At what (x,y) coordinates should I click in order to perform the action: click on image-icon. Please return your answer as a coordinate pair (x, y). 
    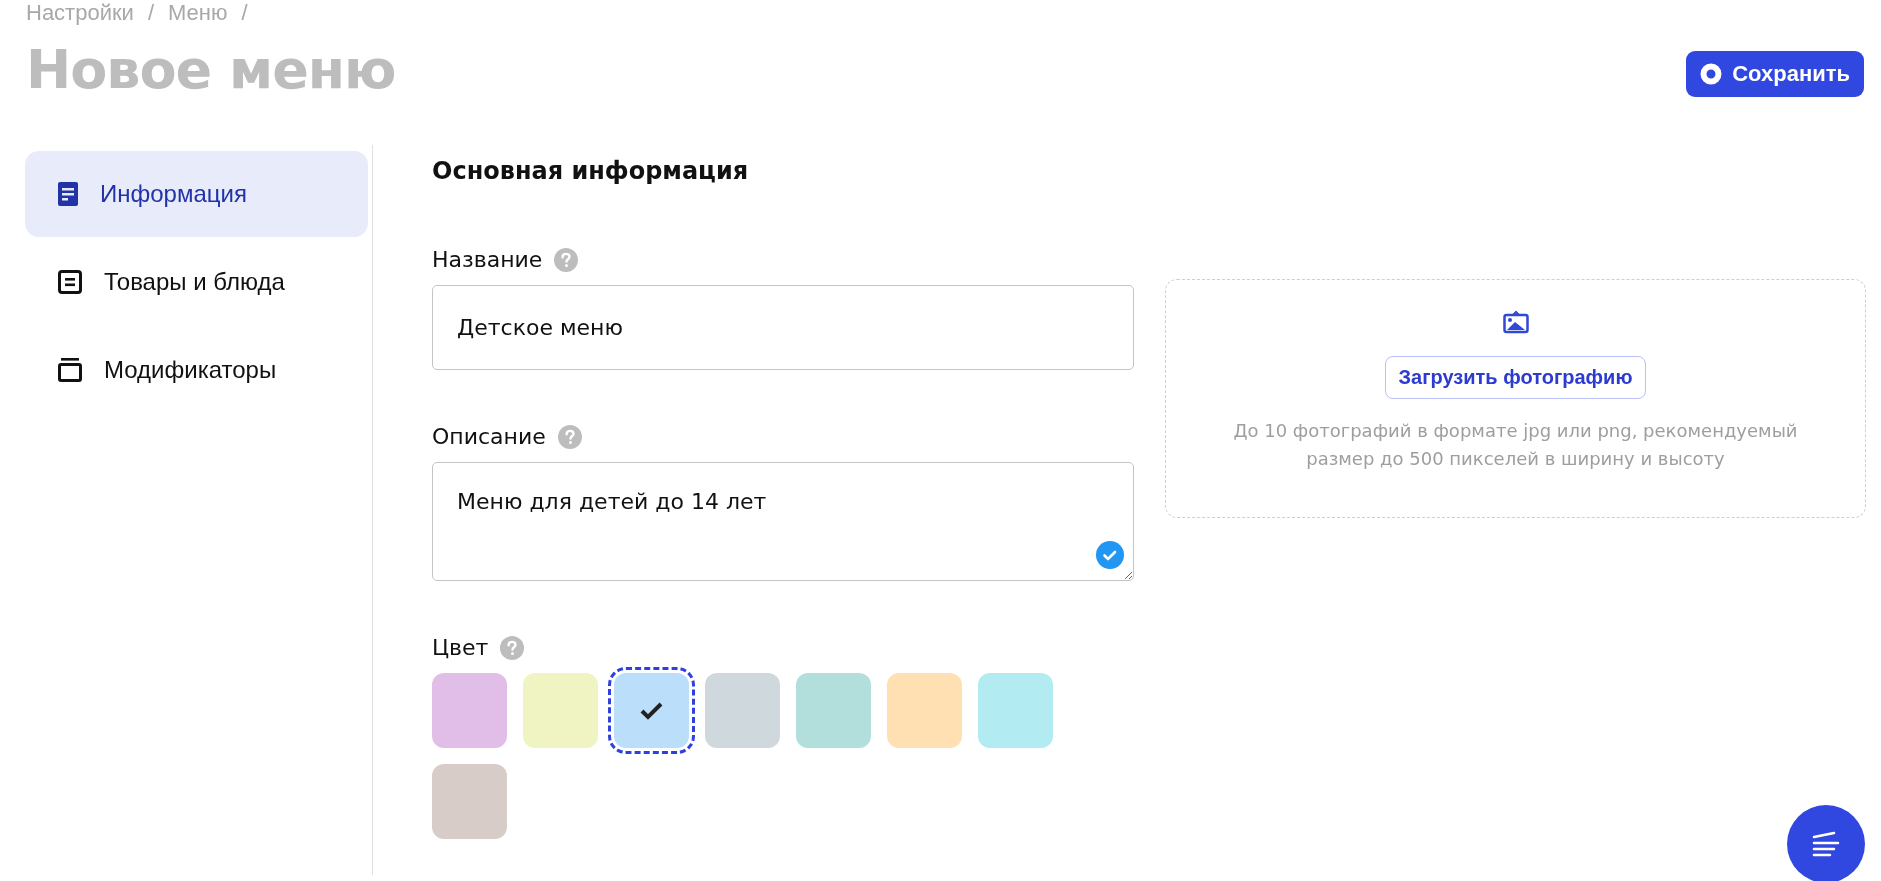
    Looking at the image, I should click on (1515, 322).